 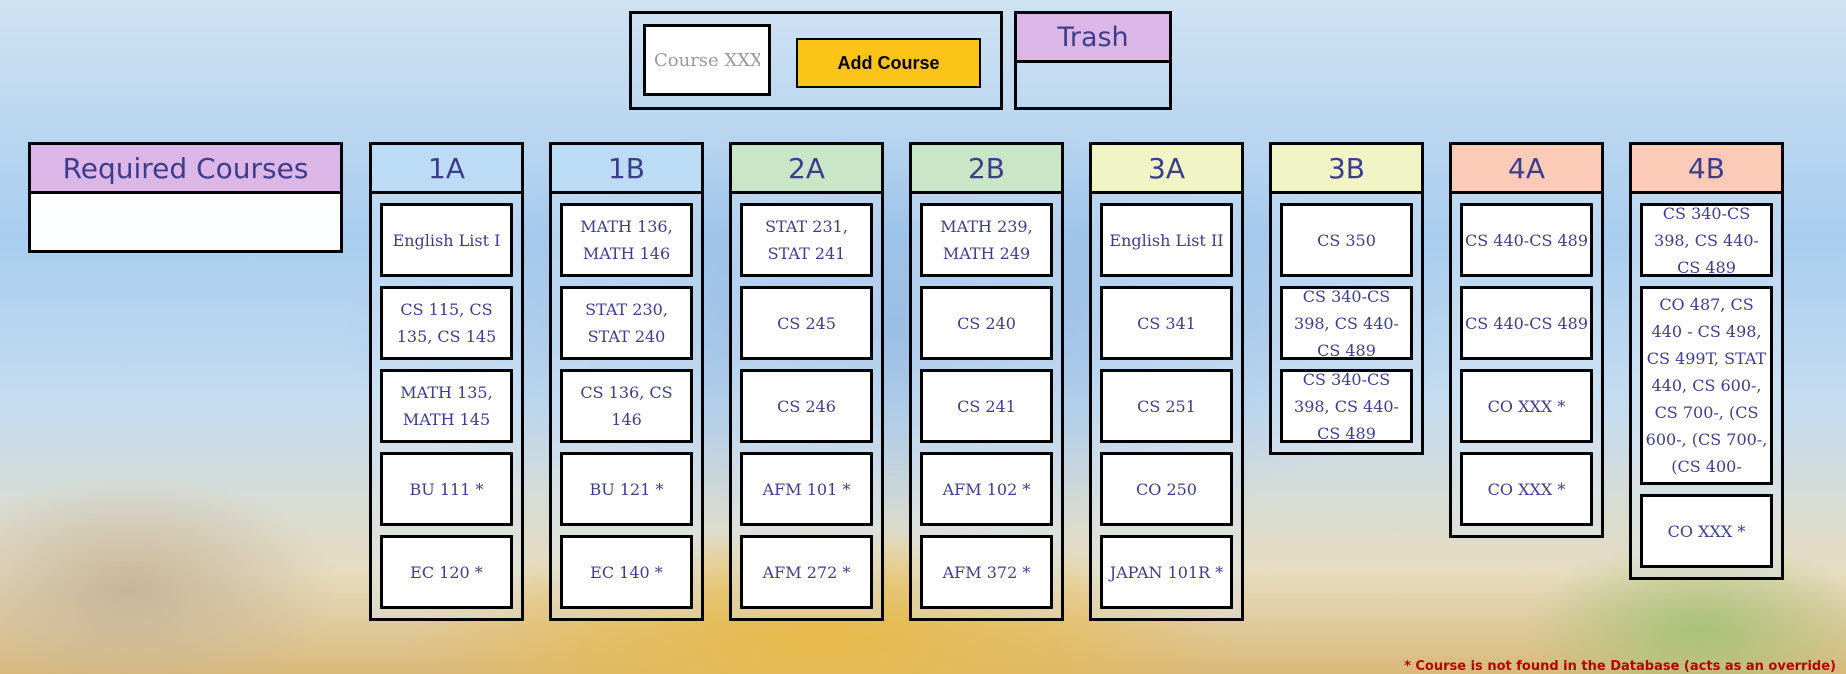 I want to click on trash-dropzone: Trash, so click(x=1093, y=60).